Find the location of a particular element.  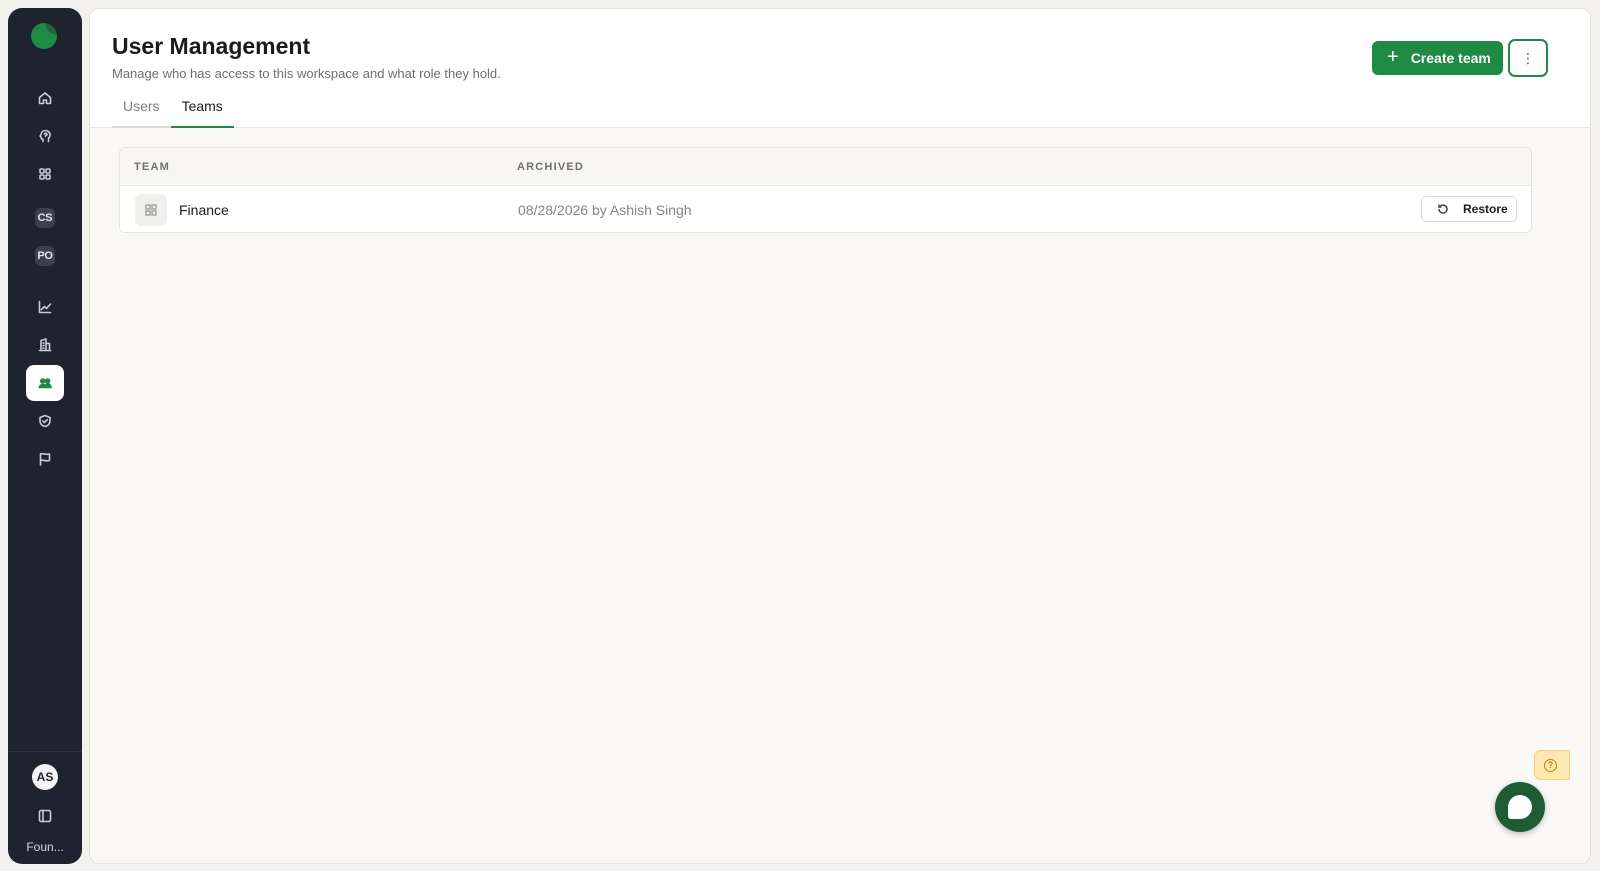

help-icon: ? is located at coordinates (1550, 765).